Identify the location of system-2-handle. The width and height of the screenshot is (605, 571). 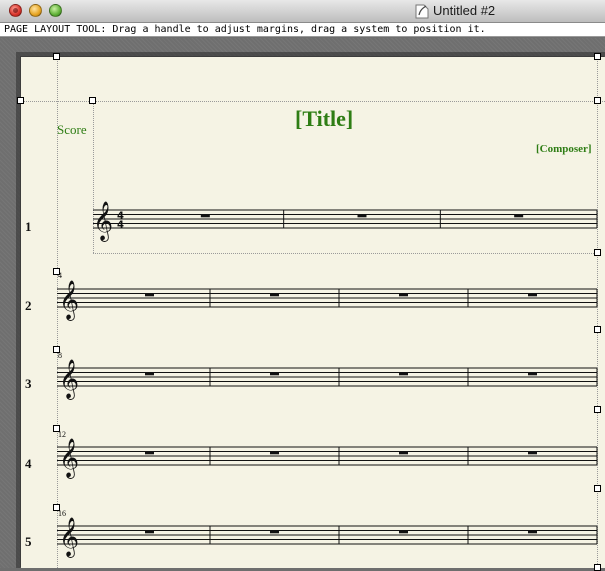
(56, 271).